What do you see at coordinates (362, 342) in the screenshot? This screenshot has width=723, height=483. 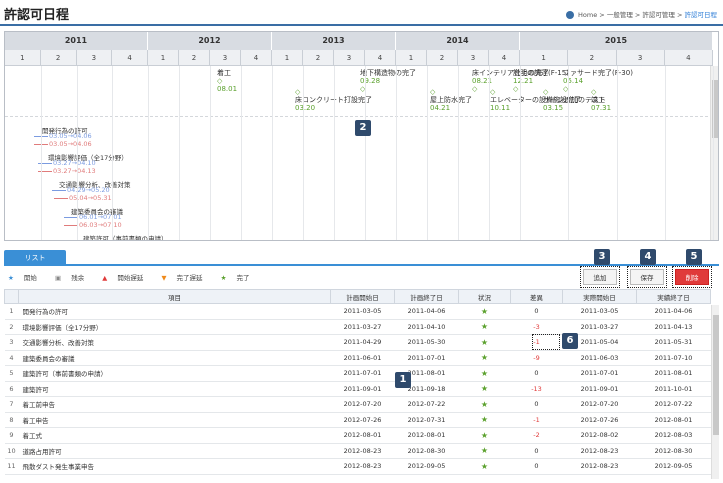 I see `plan-start-cell: 2011-04-29` at bounding box center [362, 342].